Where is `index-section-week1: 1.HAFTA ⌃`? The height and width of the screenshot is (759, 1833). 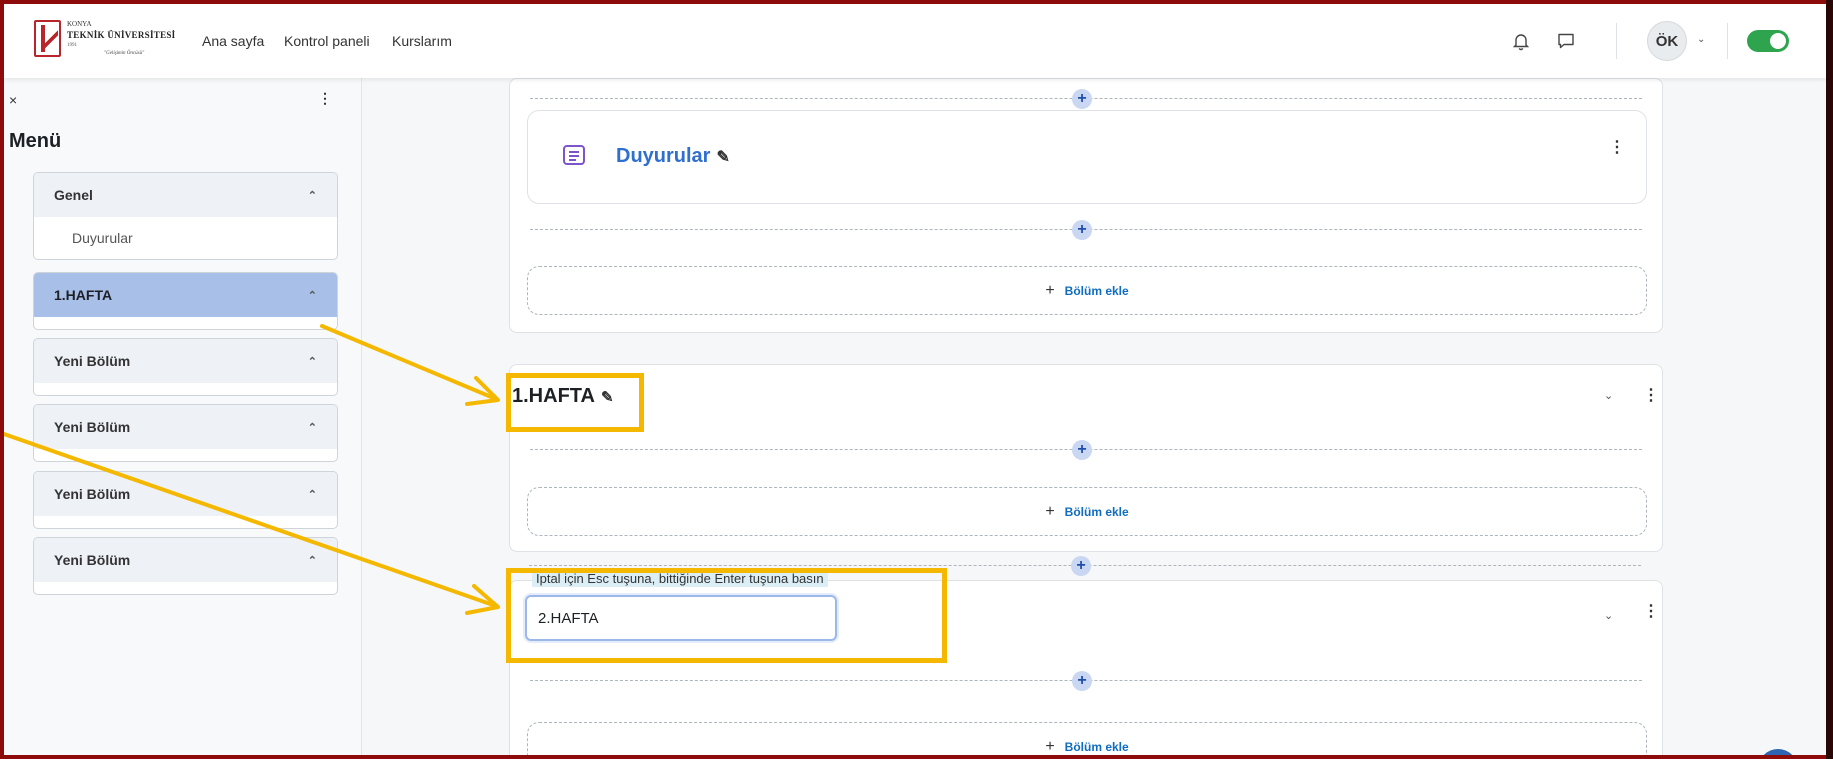 index-section-week1: 1.HAFTA ⌃ is located at coordinates (185, 301).